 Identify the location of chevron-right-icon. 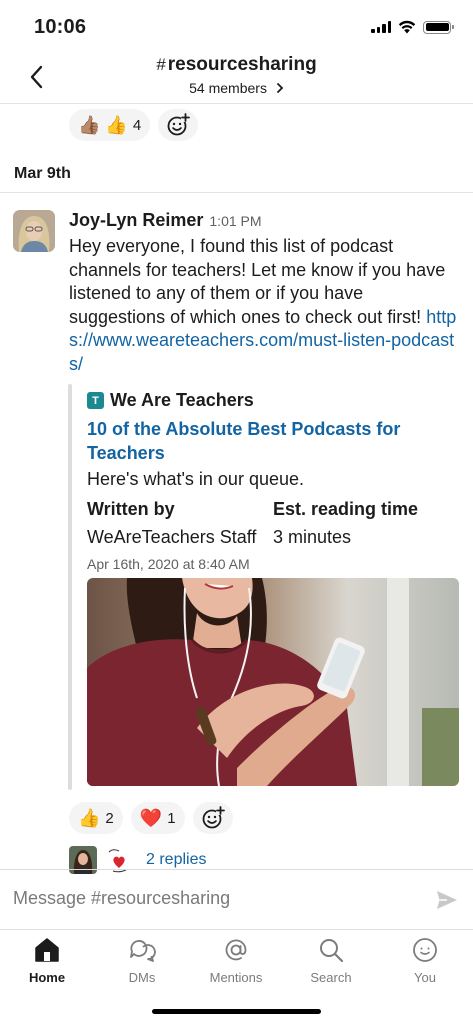
(280, 88).